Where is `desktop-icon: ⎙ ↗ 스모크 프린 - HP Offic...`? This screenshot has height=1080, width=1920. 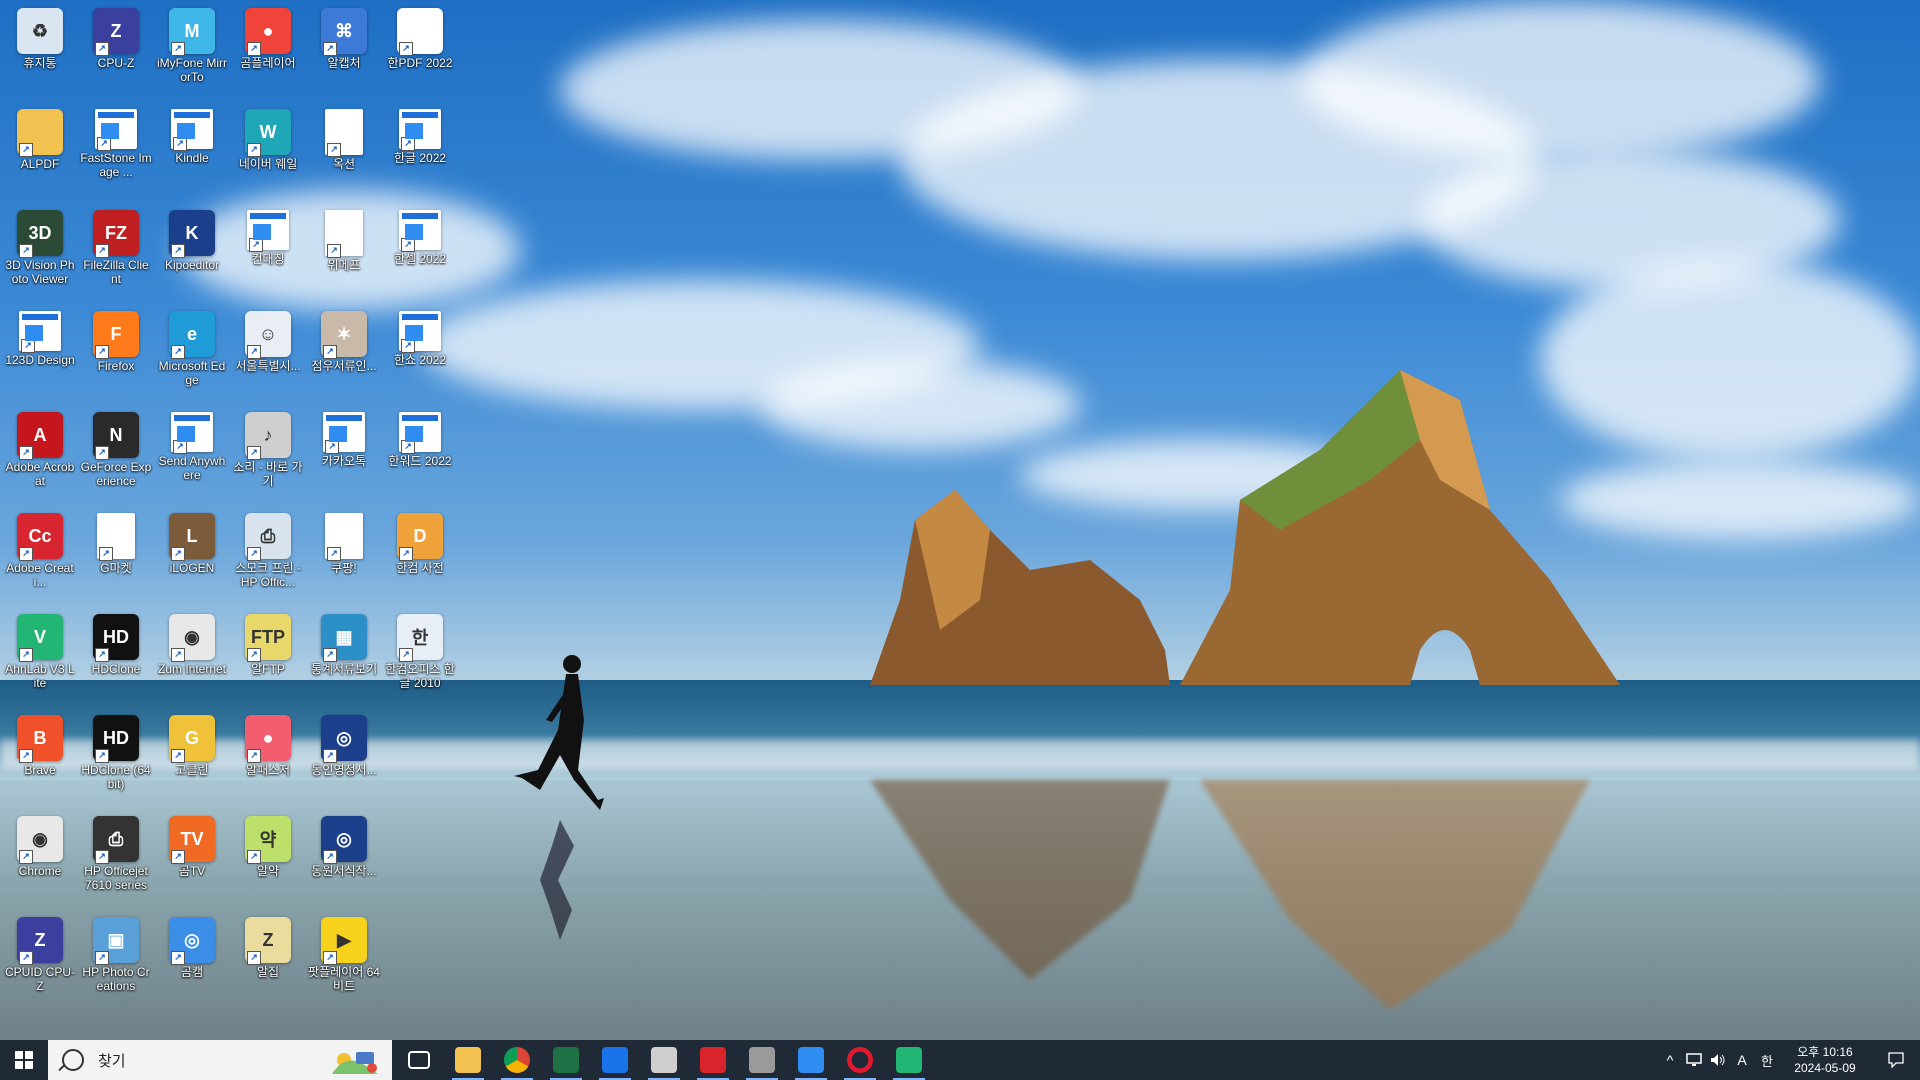 desktop-icon: ⎙ ↗ 스모크 프린 - HP Offic... is located at coordinates (268, 557).